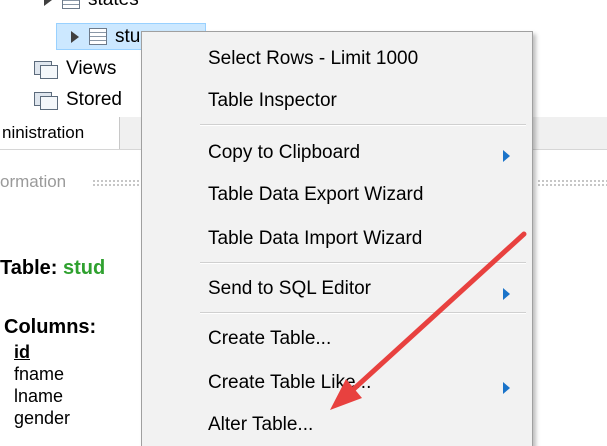 This screenshot has width=607, height=446. What do you see at coordinates (39, 396) in the screenshot?
I see `column-item: lname` at bounding box center [39, 396].